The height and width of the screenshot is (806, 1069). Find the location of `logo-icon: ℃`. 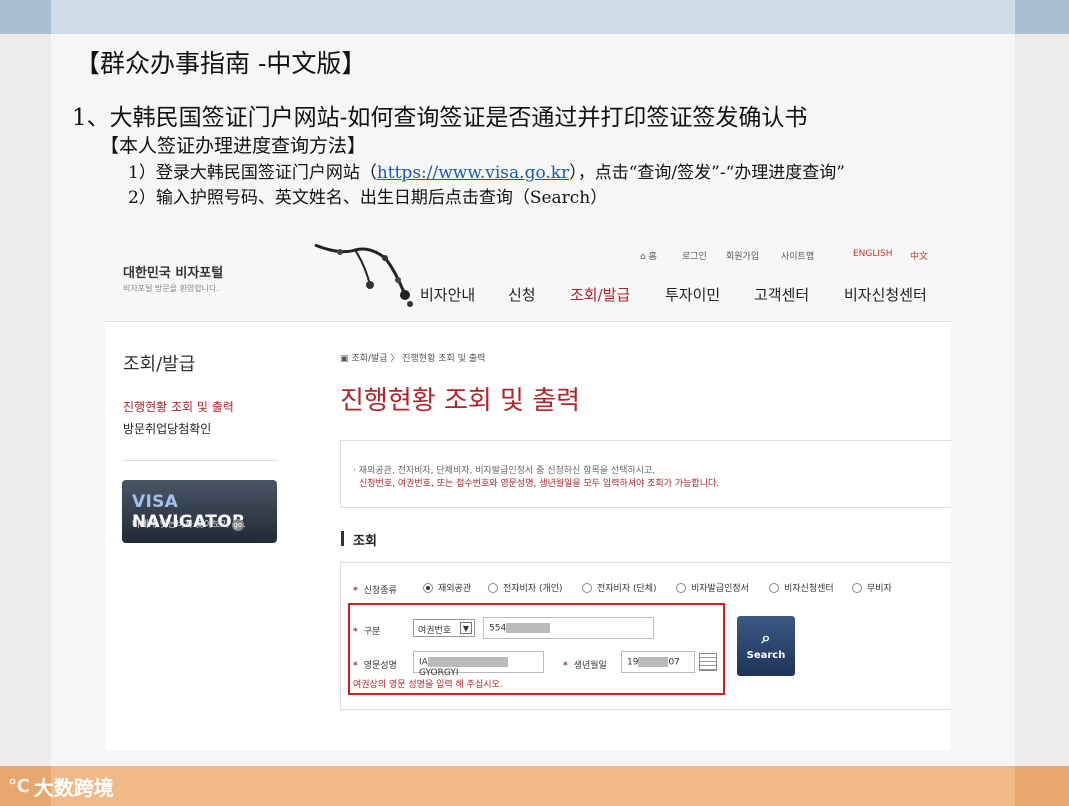

logo-icon: ℃ is located at coordinates (19, 786).